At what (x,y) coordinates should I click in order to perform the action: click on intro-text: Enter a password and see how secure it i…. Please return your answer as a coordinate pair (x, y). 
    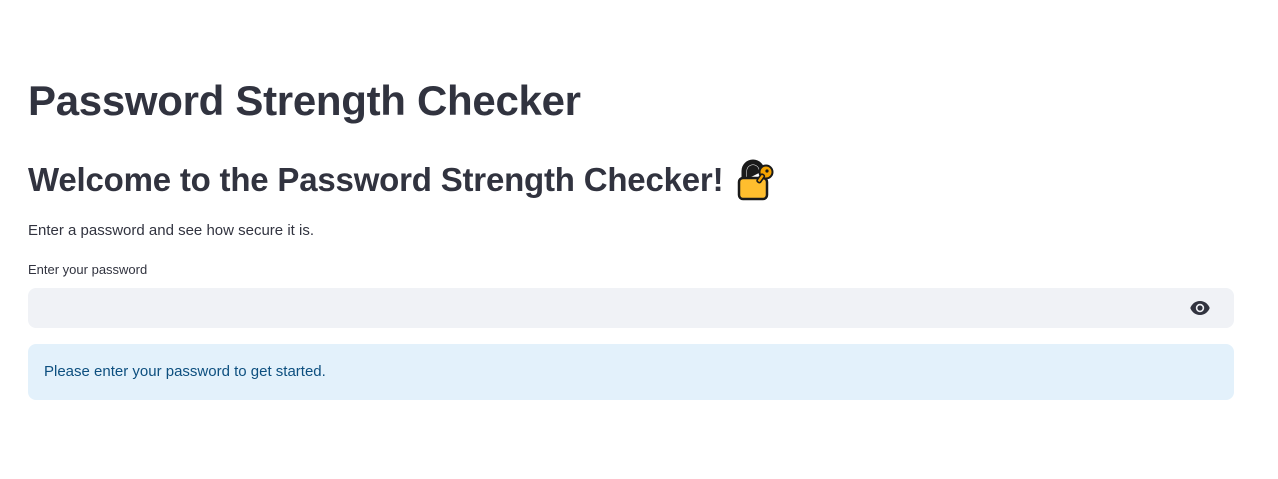
    Looking at the image, I should click on (171, 230).